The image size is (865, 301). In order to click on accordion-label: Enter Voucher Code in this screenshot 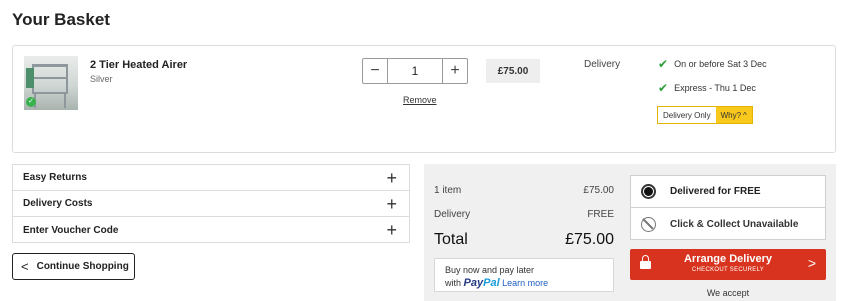, I will do `click(71, 230)`.